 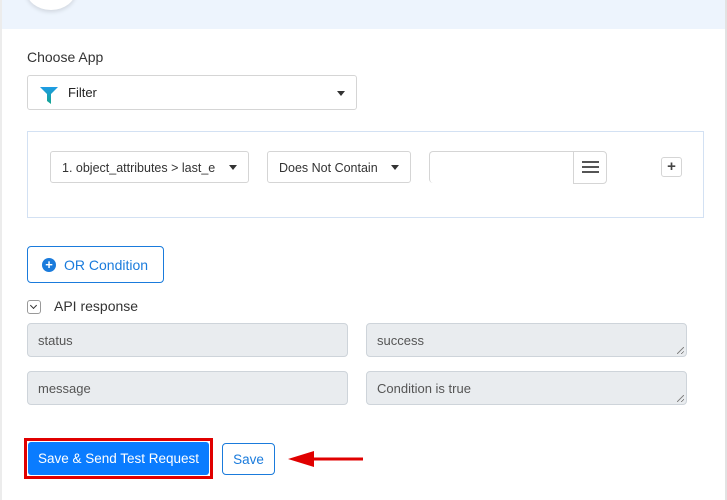 I want to click on condition-field-value: 1. object_attributes > last_e, so click(x=139, y=168).